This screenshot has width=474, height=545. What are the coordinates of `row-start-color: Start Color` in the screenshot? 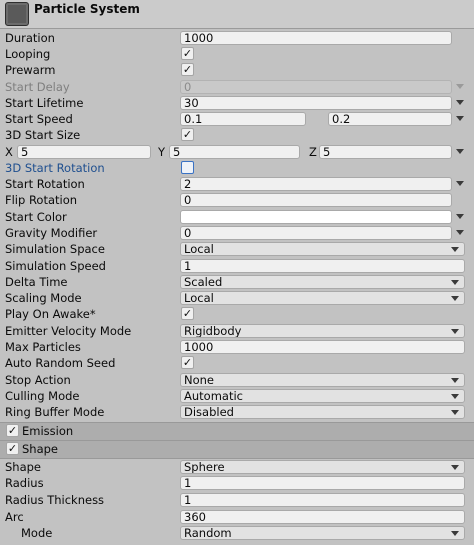 It's located at (234, 217).